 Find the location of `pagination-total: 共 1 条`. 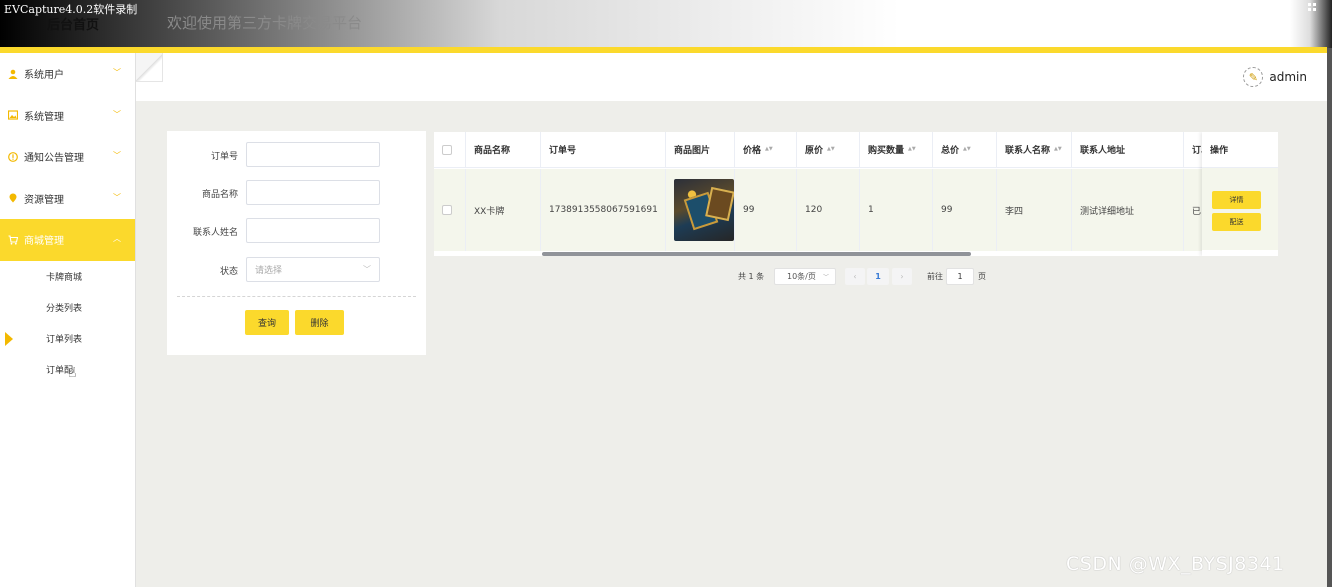

pagination-total: 共 1 条 is located at coordinates (751, 276).